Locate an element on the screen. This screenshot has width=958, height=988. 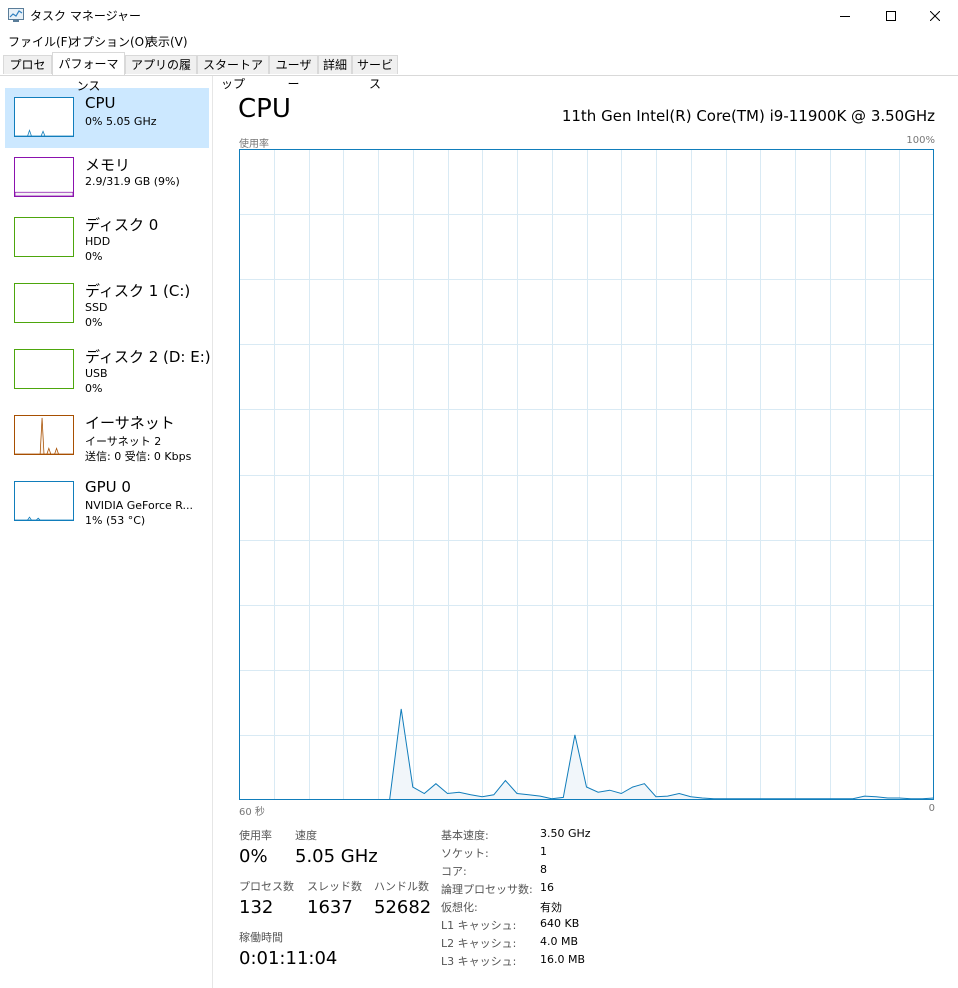
menu-bar: ファイル(F) オプション(O) 表示(V) is located at coordinates (479, 40).